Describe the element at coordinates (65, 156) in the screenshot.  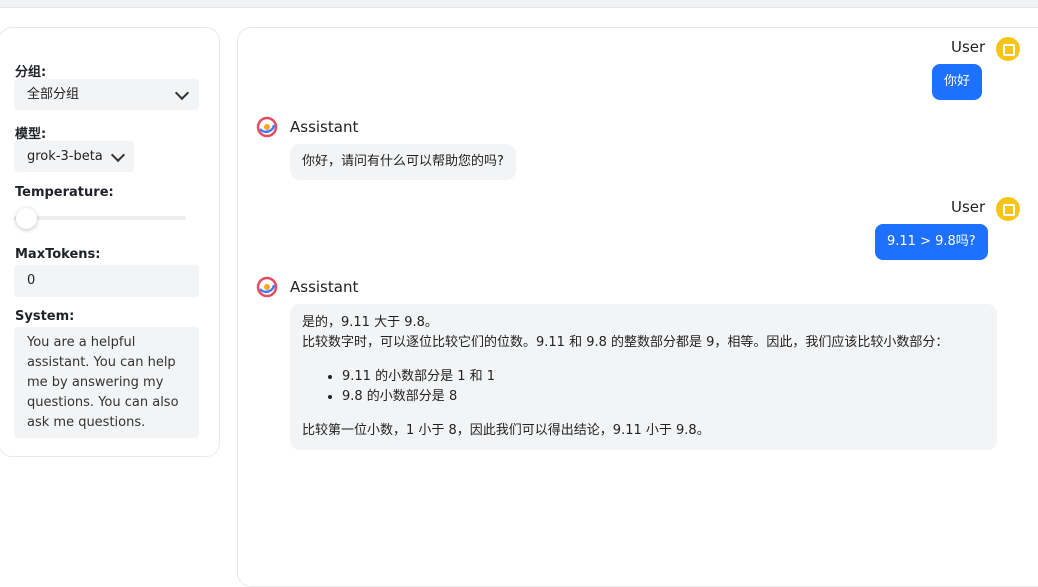
I see `model-select-value: grok-3-beta` at that location.